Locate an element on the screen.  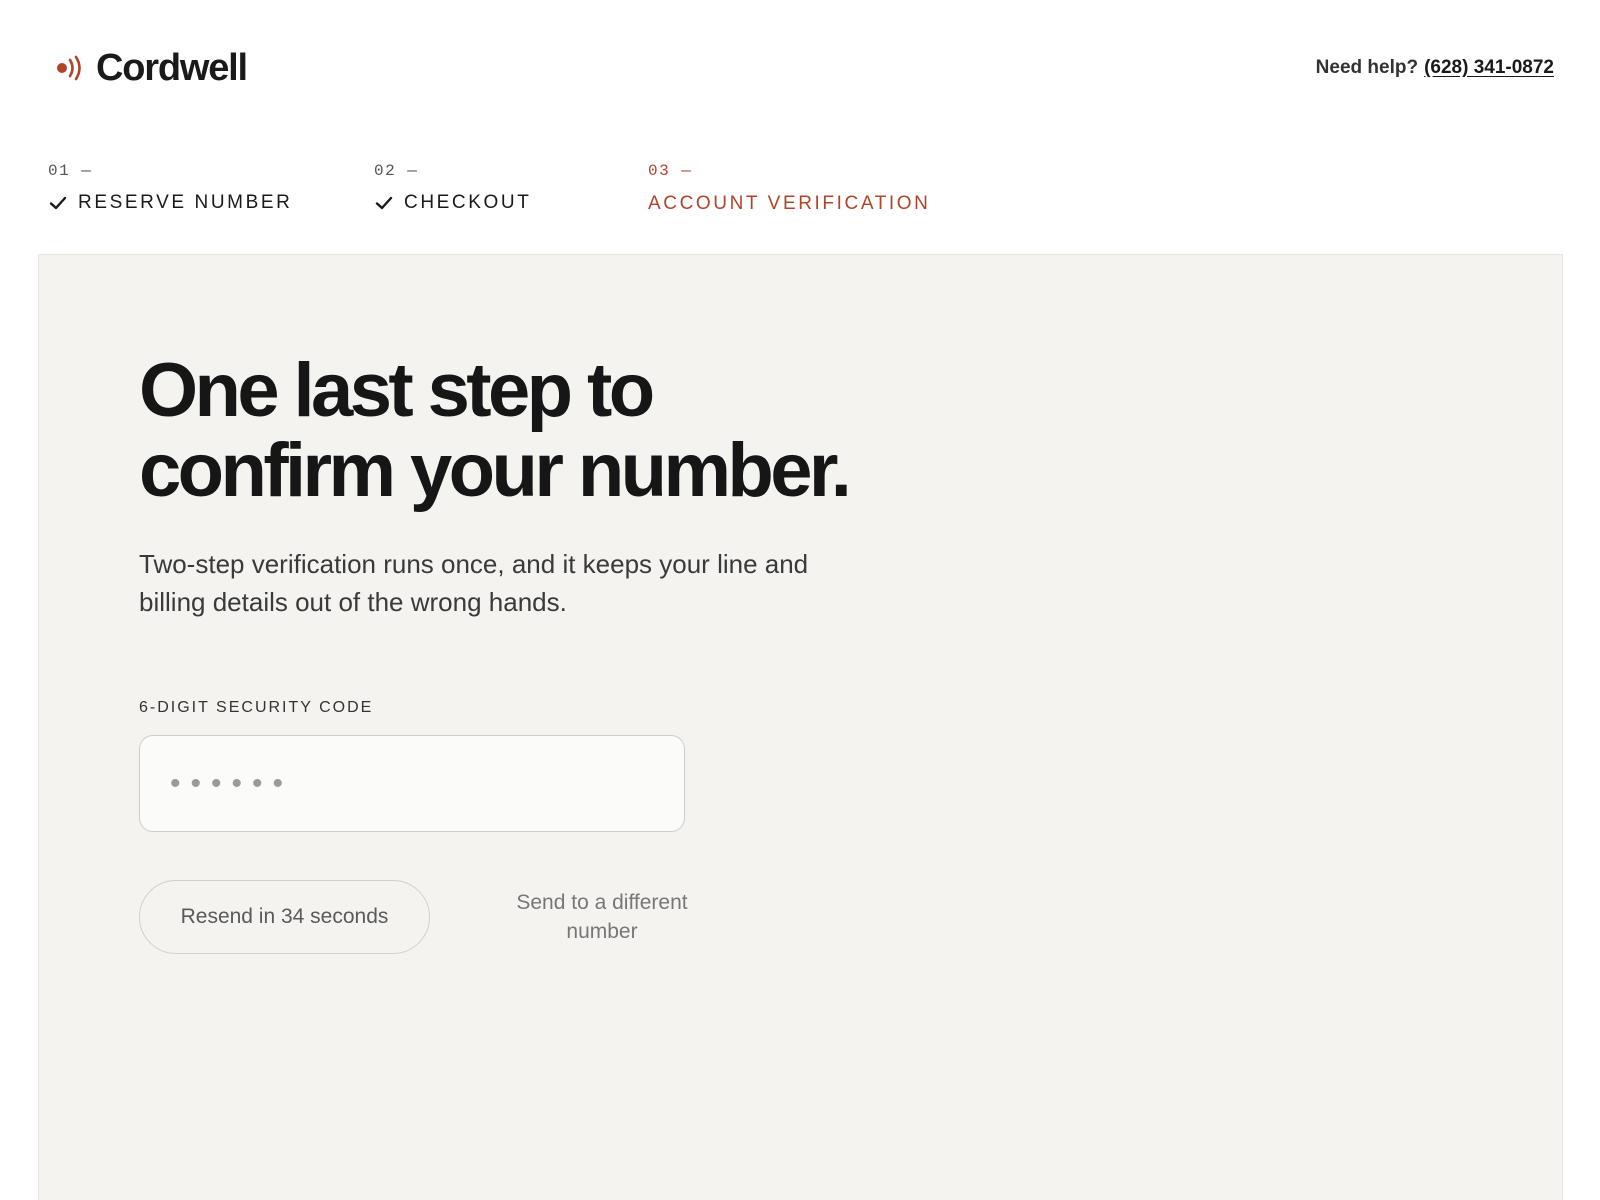
step-checkout: 02 — CHECKOUT is located at coordinates (452, 188).